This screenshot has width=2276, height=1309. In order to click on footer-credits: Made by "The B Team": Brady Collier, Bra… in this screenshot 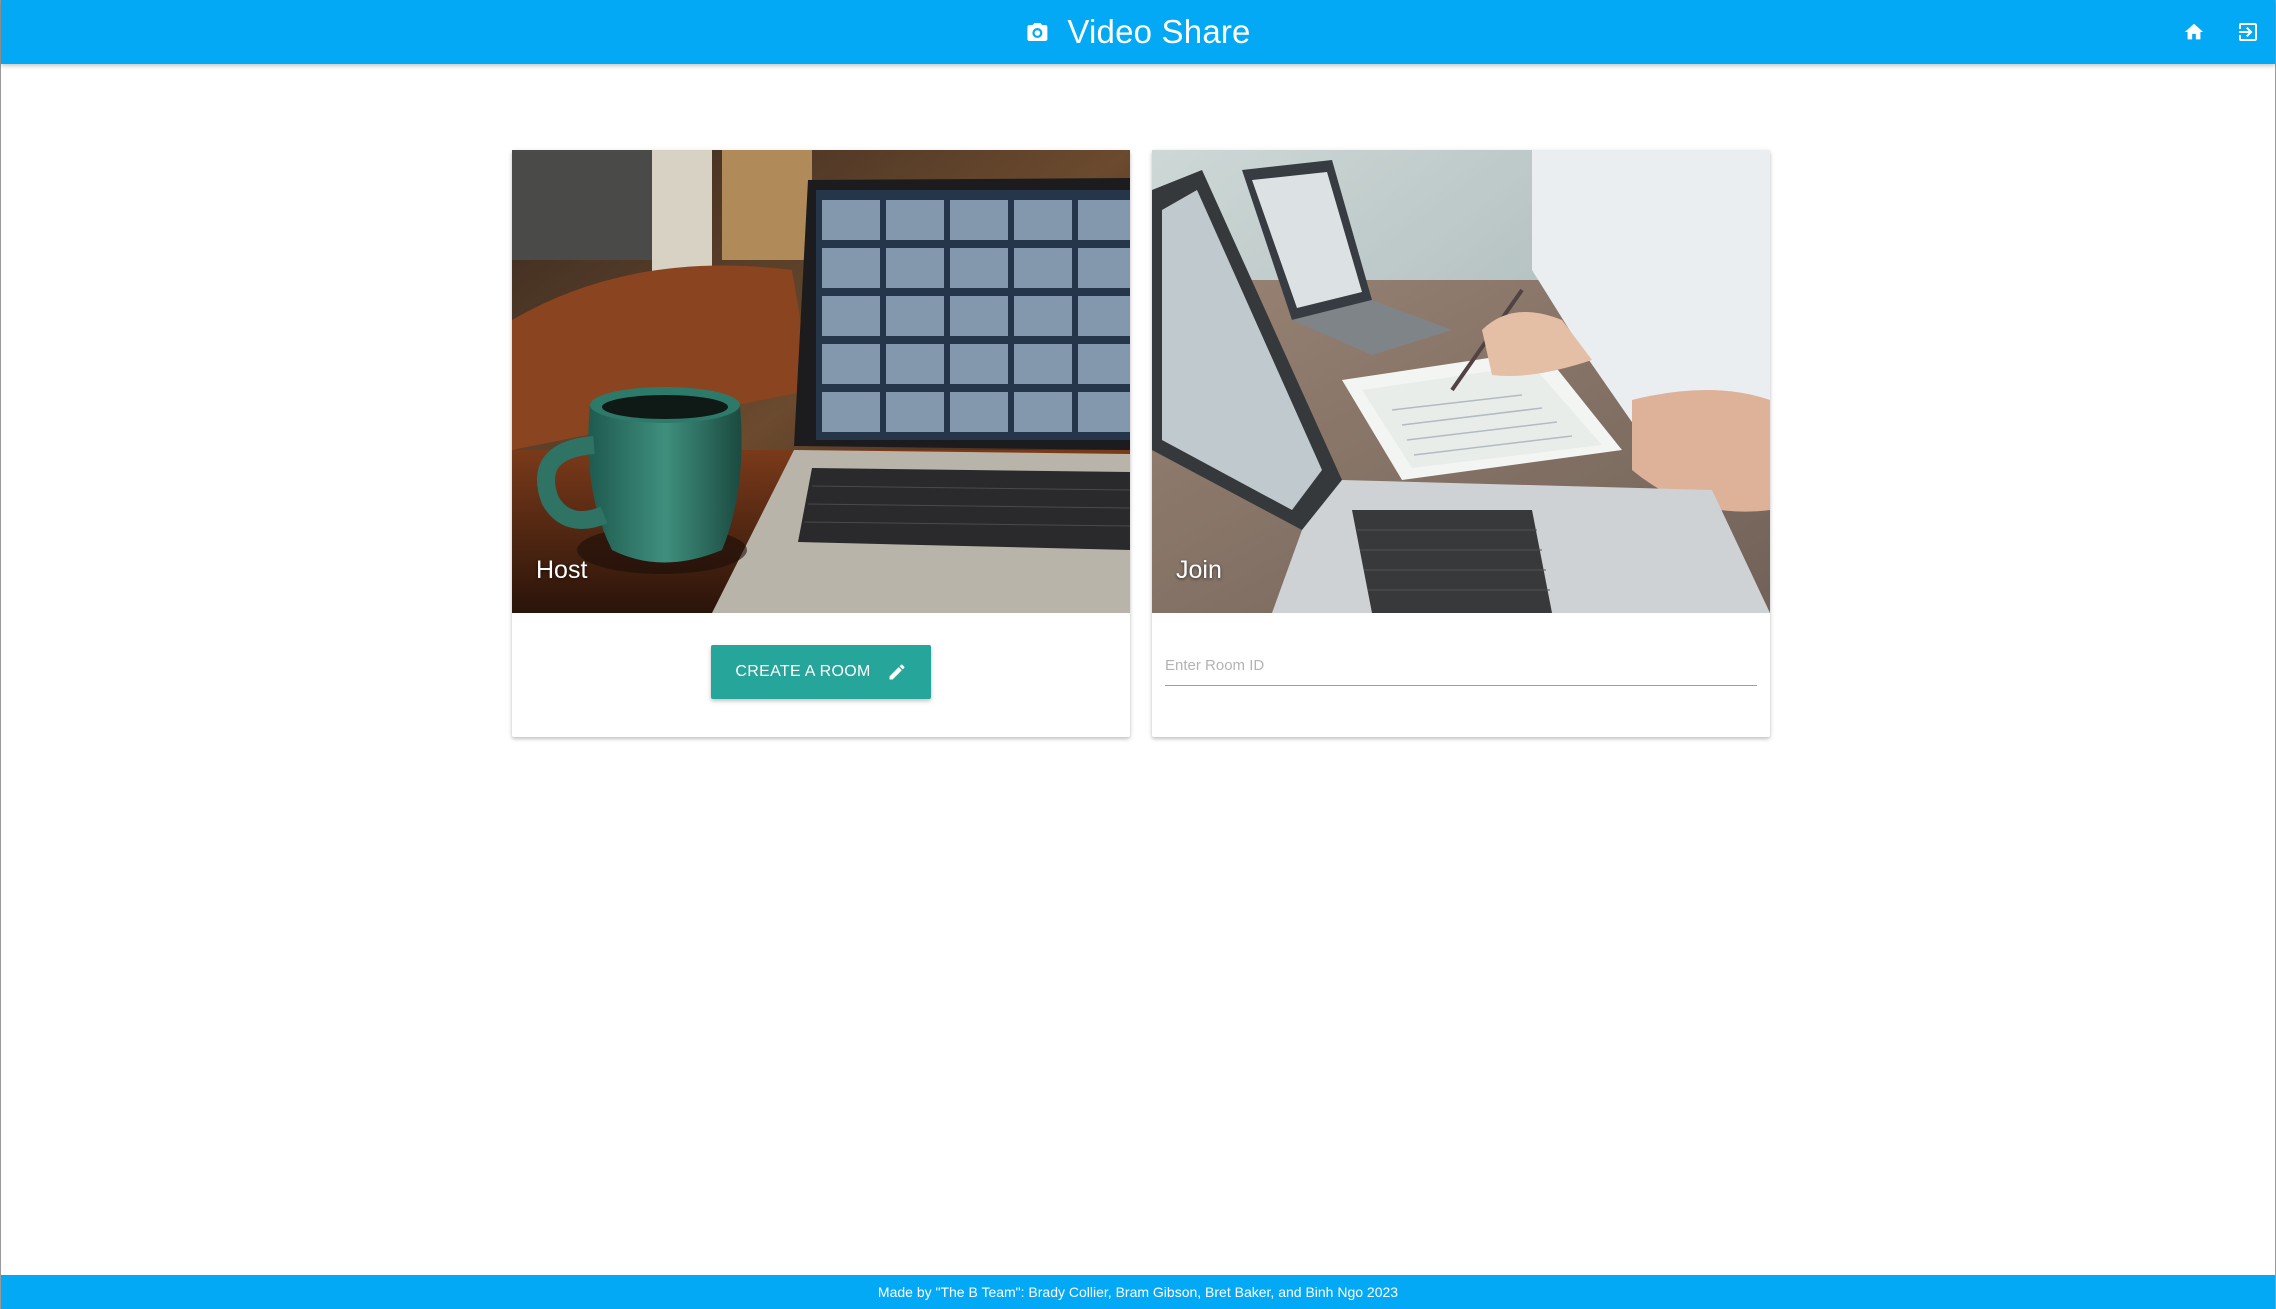, I will do `click(1138, 1292)`.